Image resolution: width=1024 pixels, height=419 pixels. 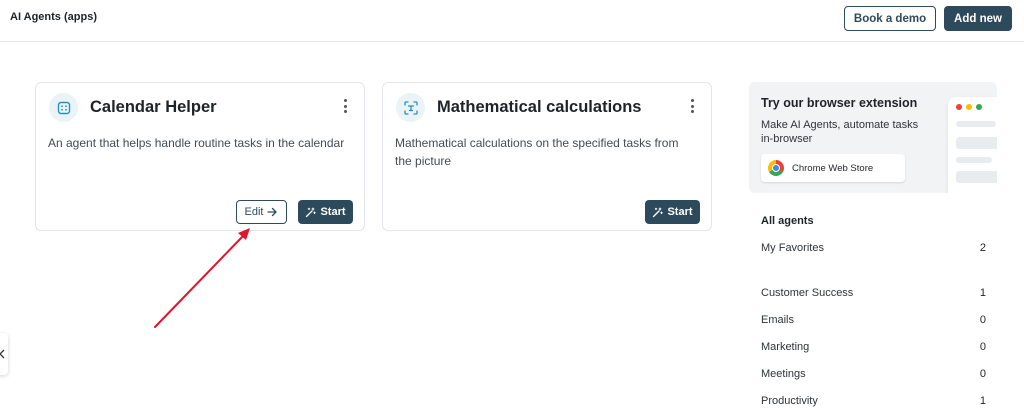 I want to click on book-demo-button: Book a demo, so click(x=890, y=18).